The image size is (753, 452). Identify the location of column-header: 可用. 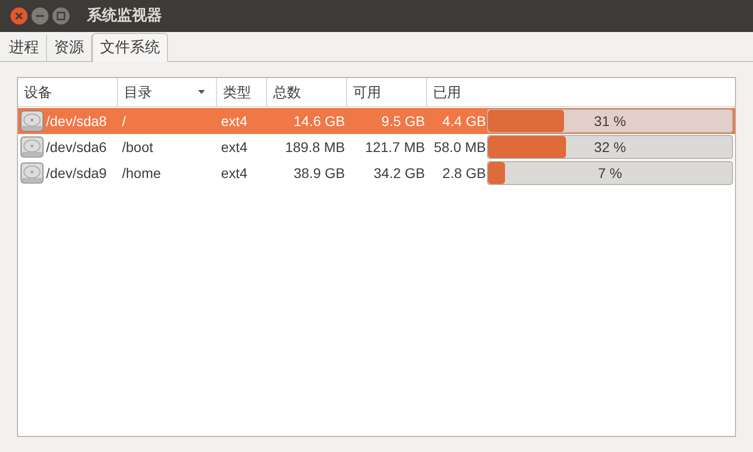
(387, 92).